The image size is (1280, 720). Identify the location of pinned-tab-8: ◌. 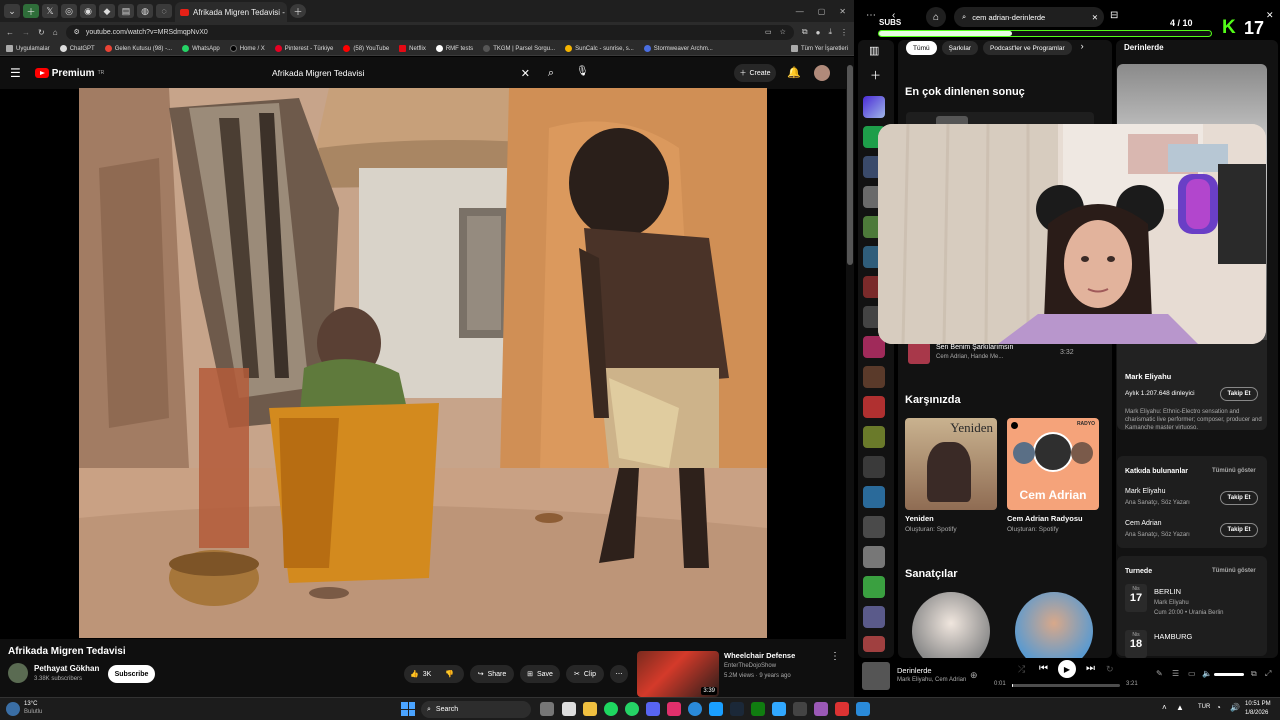
(164, 11).